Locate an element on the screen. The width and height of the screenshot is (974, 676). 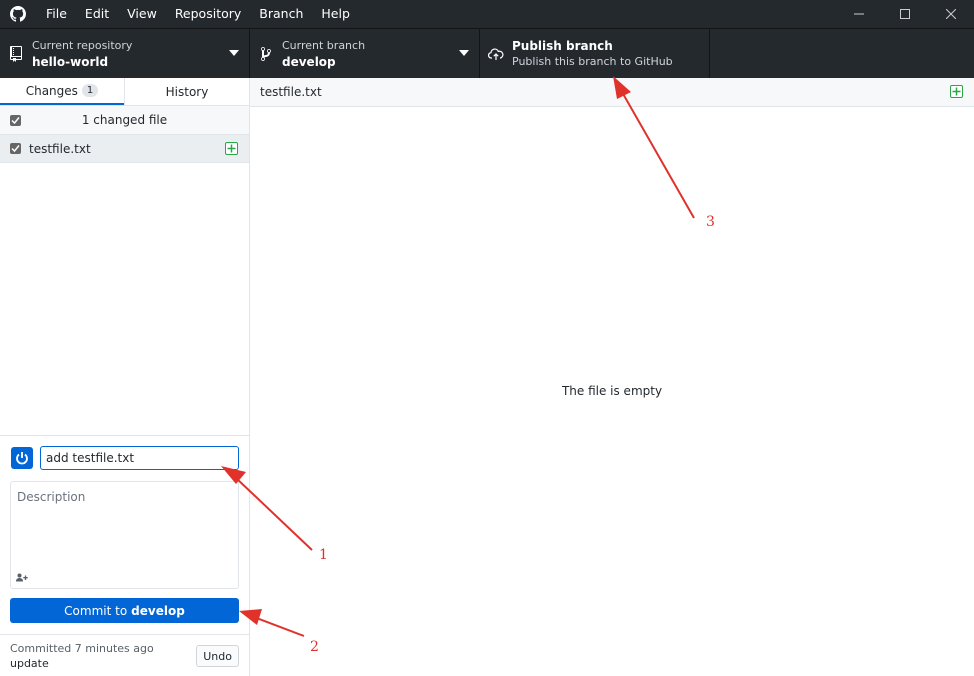
window-controls is located at coordinates (905, 14).